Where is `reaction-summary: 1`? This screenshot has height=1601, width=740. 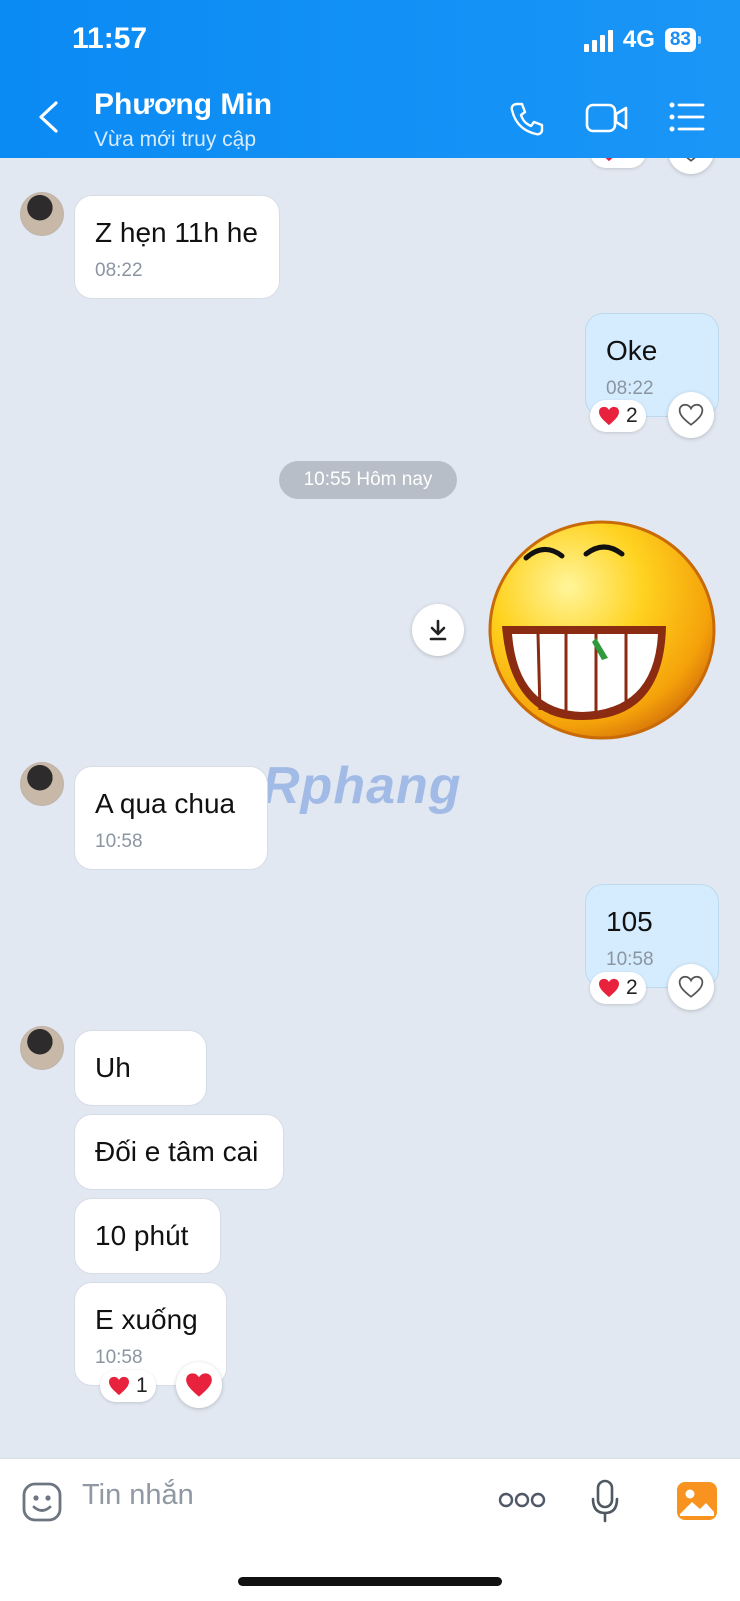 reaction-summary: 1 is located at coordinates (128, 1386).